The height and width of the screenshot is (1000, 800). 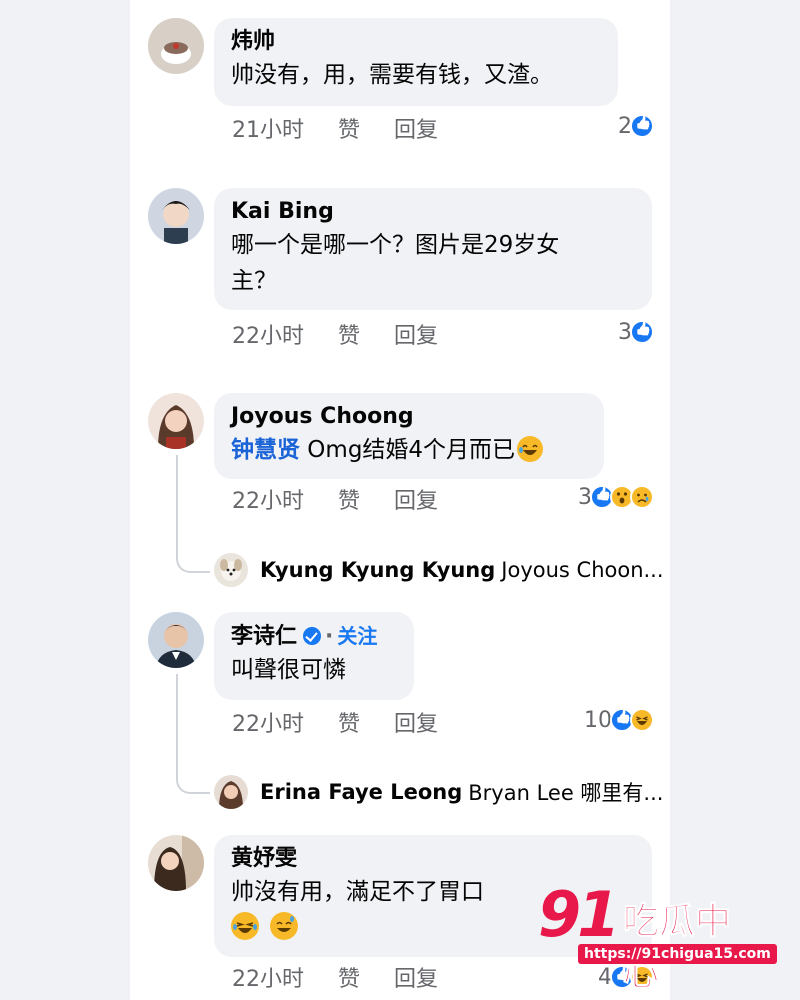 What do you see at coordinates (642, 720) in the screenshot?
I see `haha-icon` at bounding box center [642, 720].